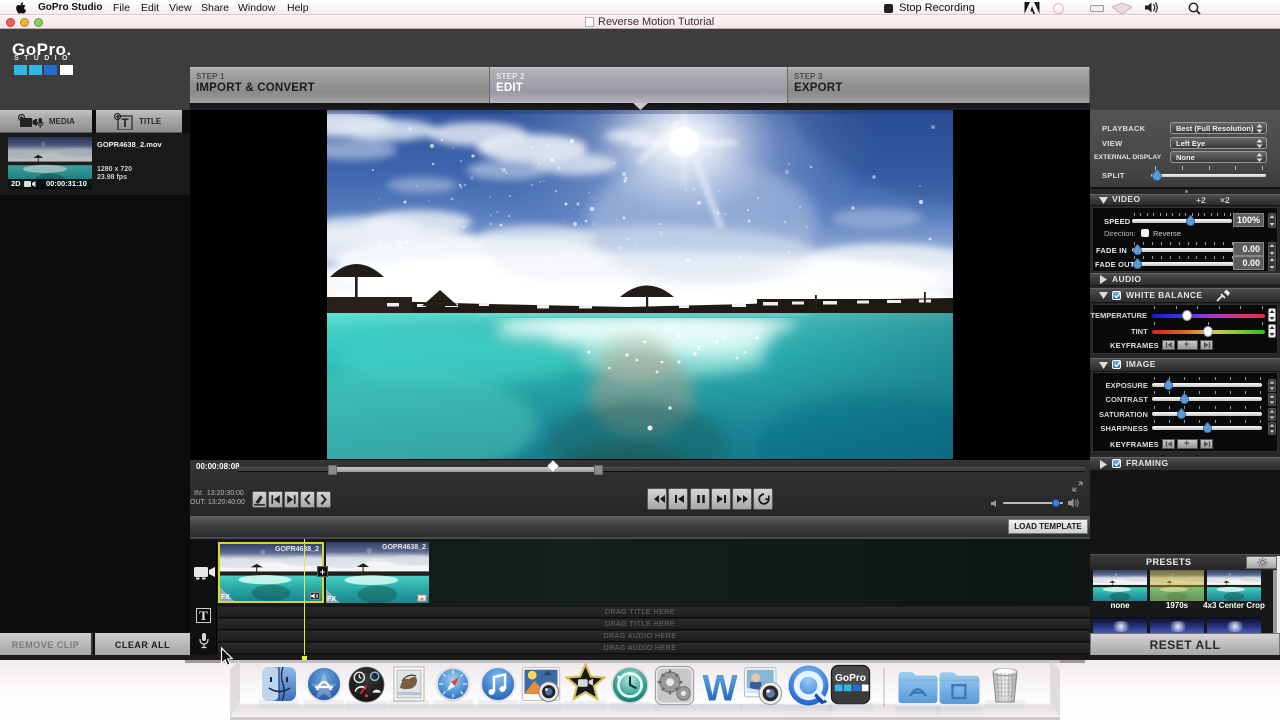 The image size is (1280, 720). I want to click on svg-text: T, so click(125, 123).